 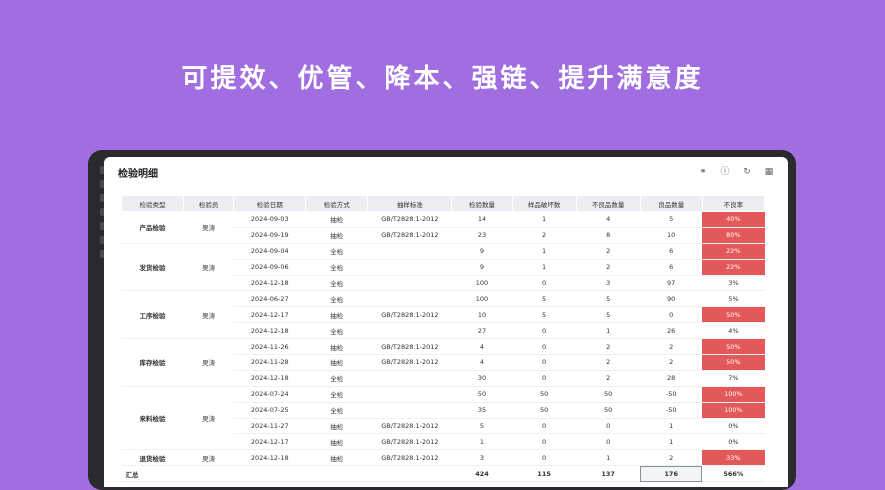 I want to click on summary-row: 汇总 424 115 137 176 566%, so click(x=443, y=474).